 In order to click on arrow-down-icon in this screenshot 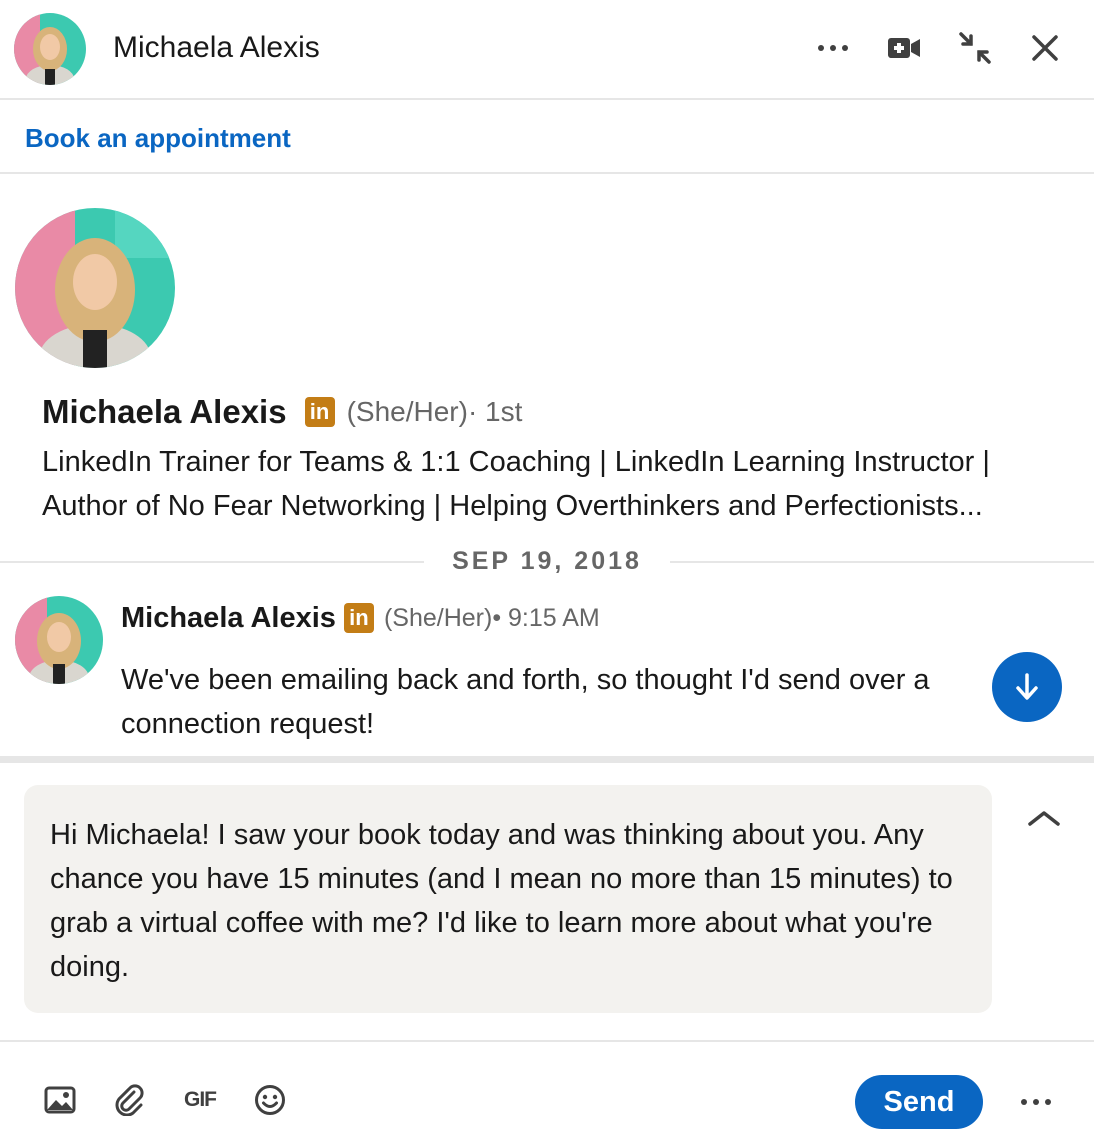, I will do `click(1027, 686)`.